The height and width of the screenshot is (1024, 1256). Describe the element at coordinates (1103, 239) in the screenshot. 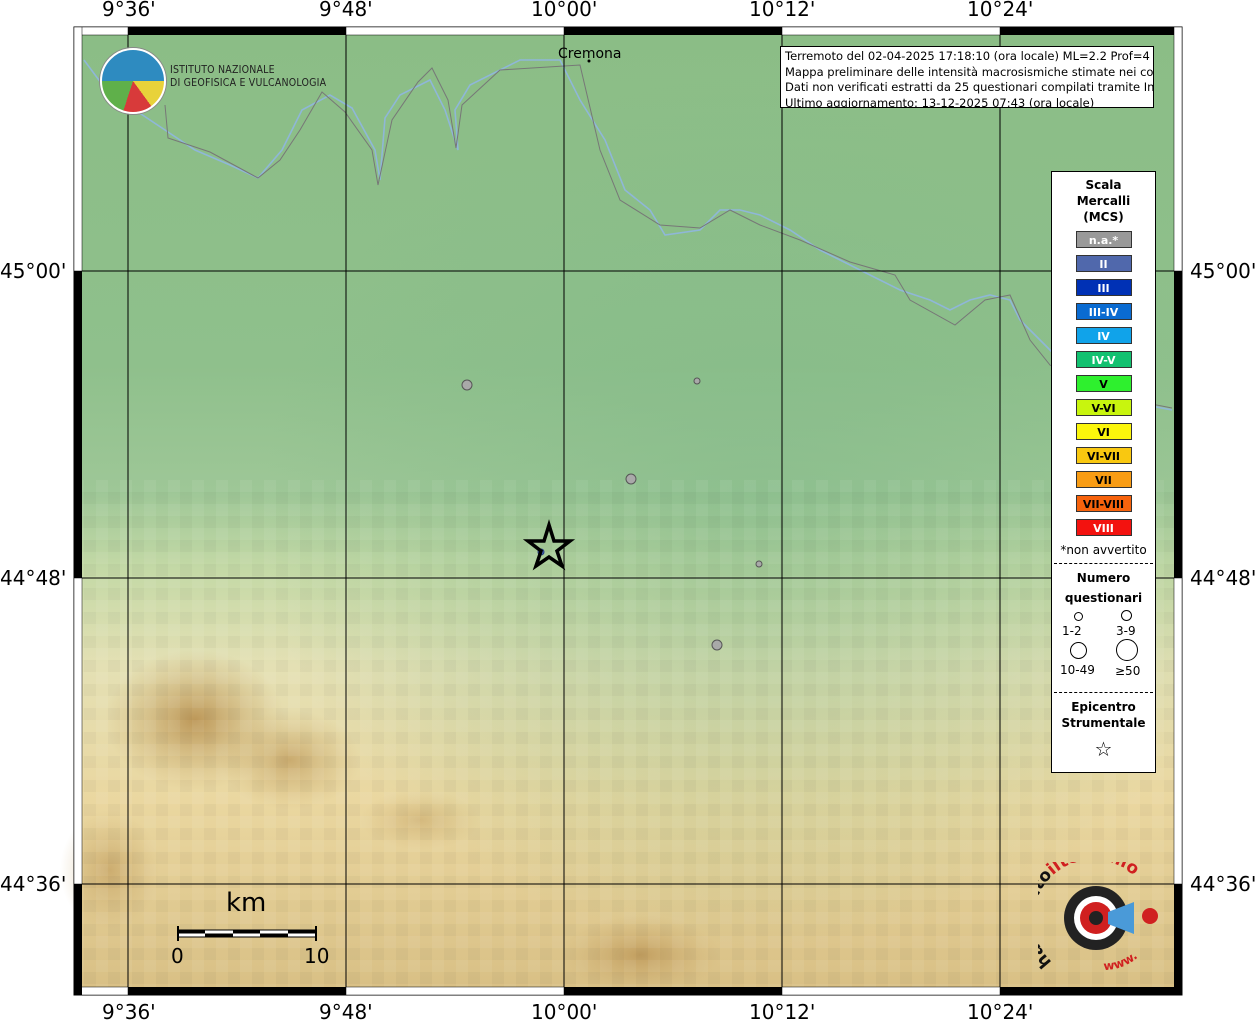

I see `intensity-swatch: n.a.*` at that location.